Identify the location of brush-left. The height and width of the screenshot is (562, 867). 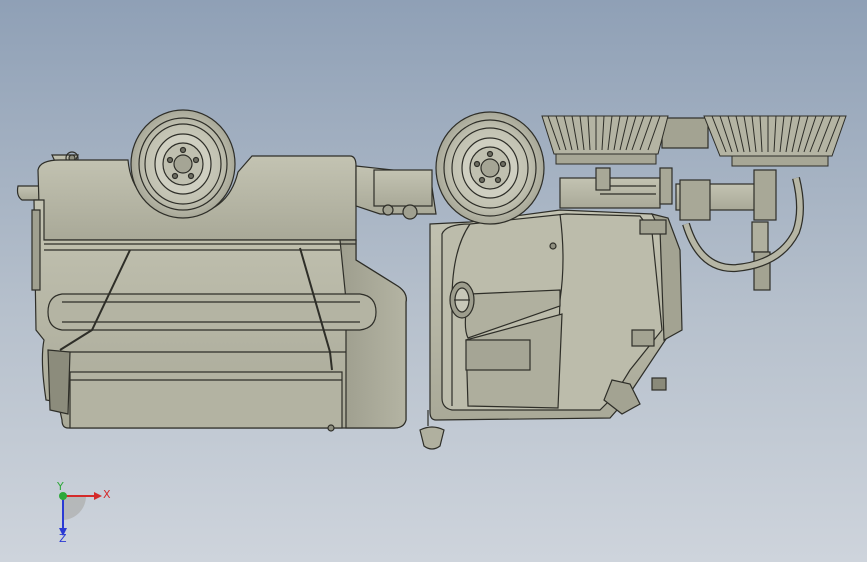
(605, 140).